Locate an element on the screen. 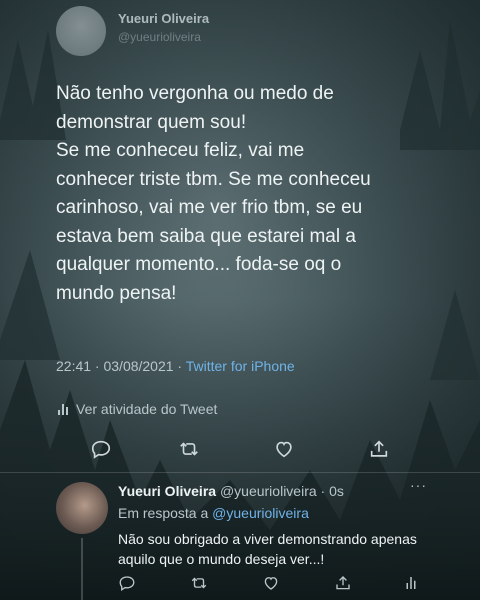 The width and height of the screenshot is (480, 600). author-name: Yueuri Oliveira is located at coordinates (163, 18).